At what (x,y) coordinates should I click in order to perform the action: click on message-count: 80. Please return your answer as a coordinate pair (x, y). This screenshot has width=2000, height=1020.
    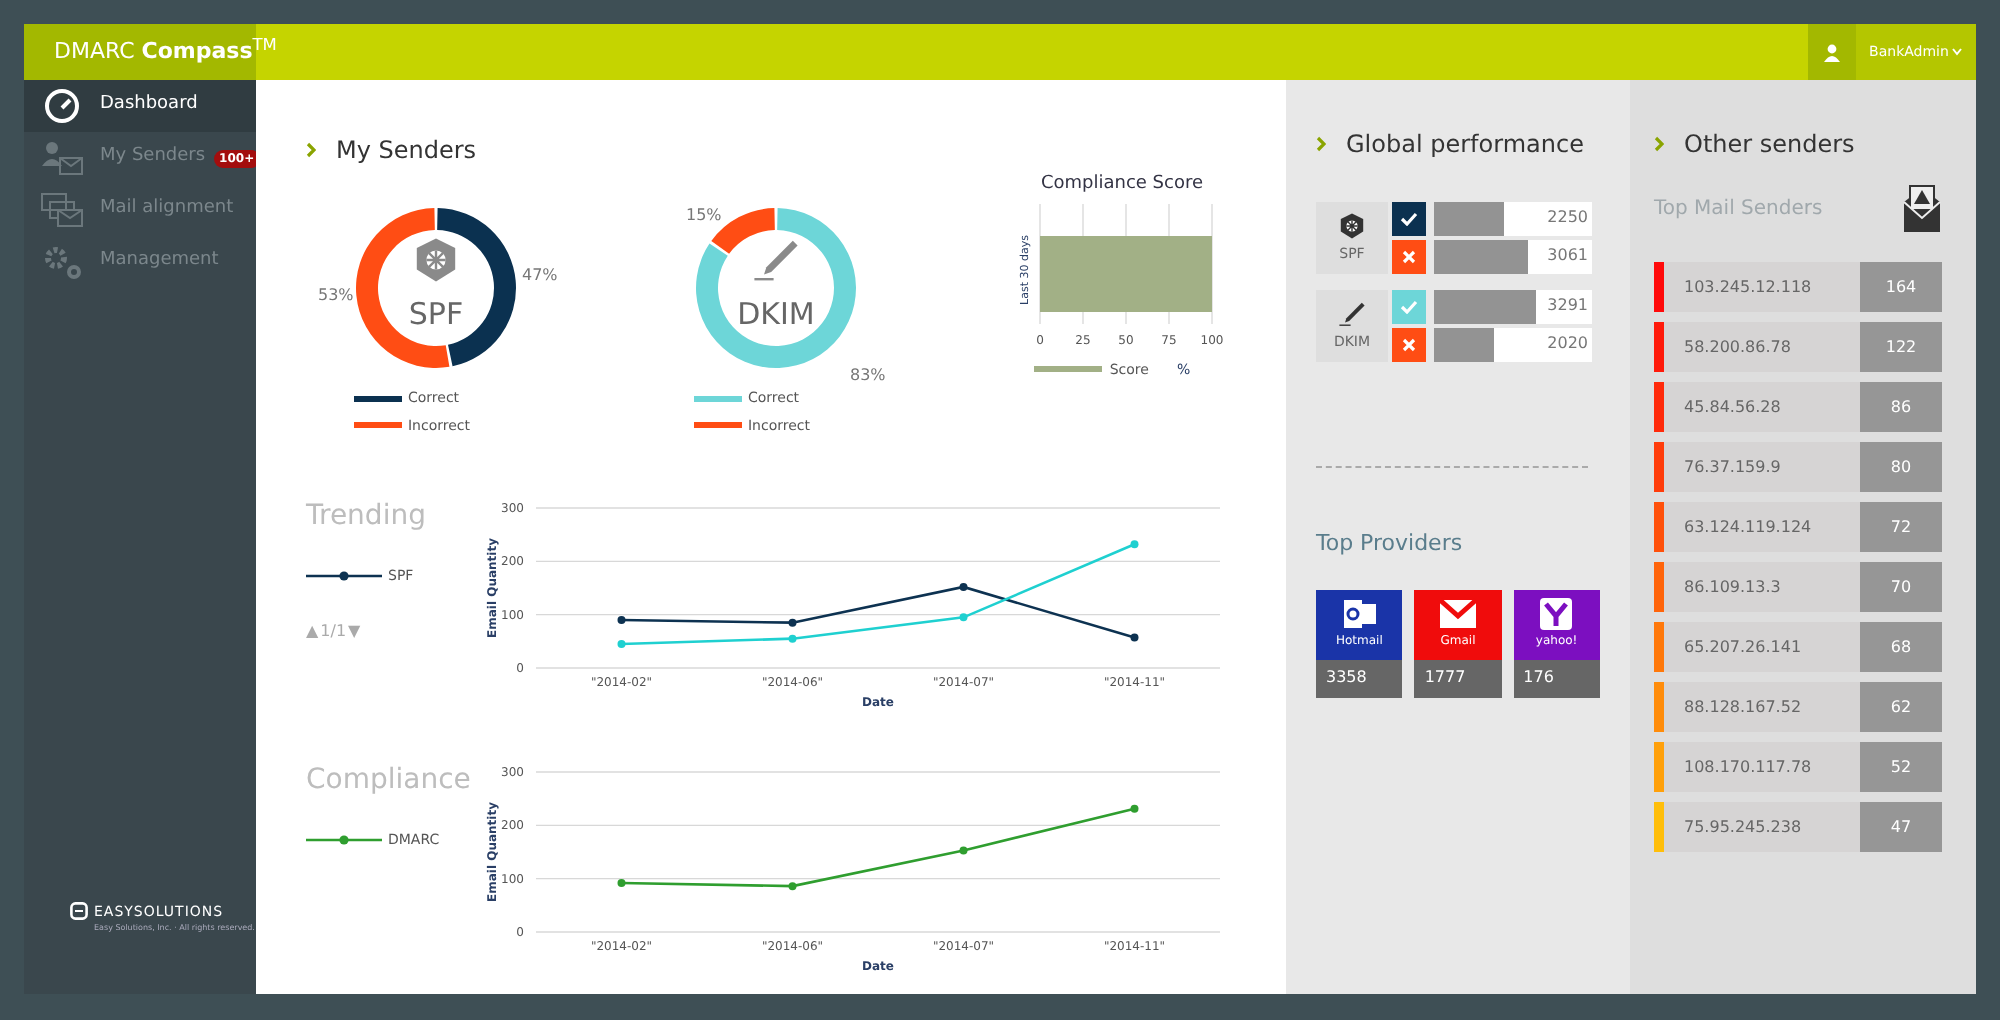
    Looking at the image, I should click on (1901, 467).